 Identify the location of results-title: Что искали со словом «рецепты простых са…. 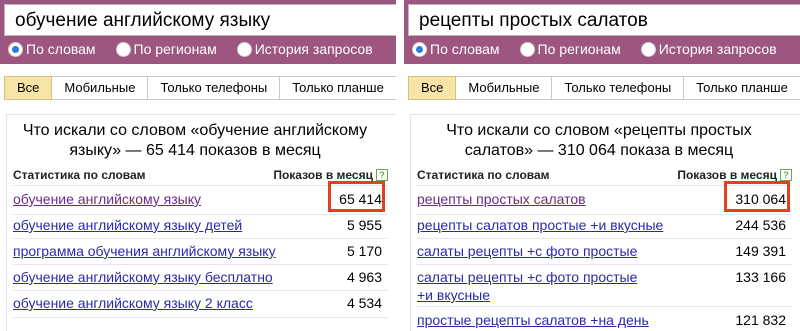
(599, 141).